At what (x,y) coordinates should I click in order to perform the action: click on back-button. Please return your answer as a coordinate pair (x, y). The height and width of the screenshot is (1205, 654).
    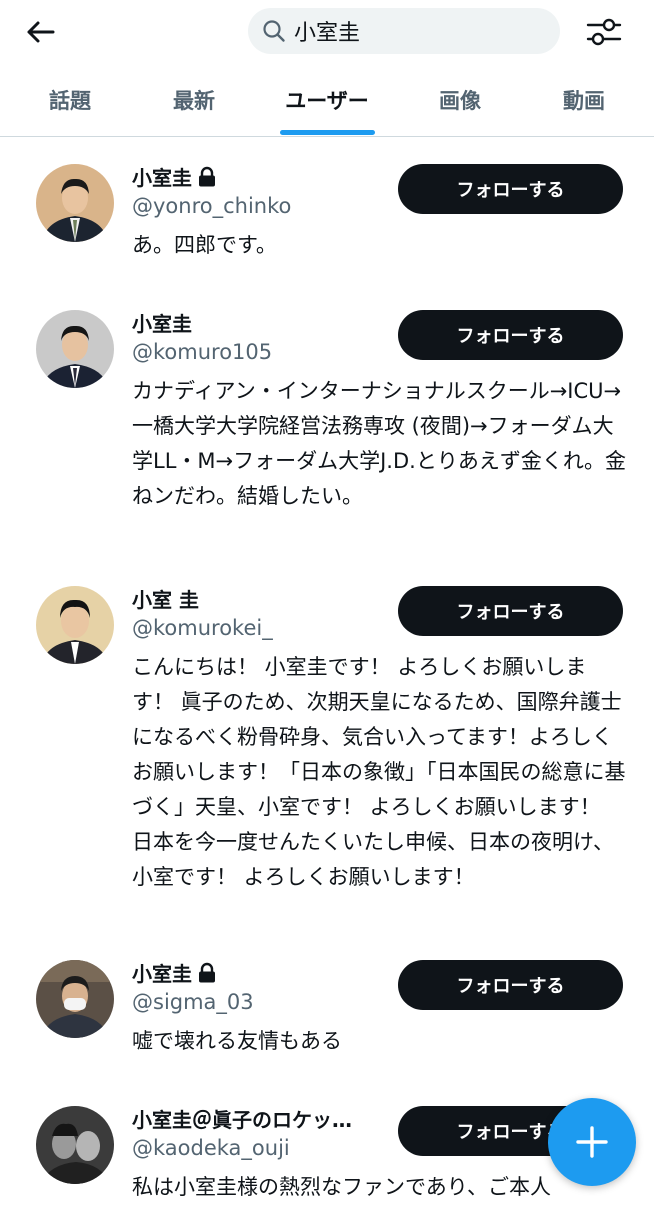
    Looking at the image, I should click on (40, 32).